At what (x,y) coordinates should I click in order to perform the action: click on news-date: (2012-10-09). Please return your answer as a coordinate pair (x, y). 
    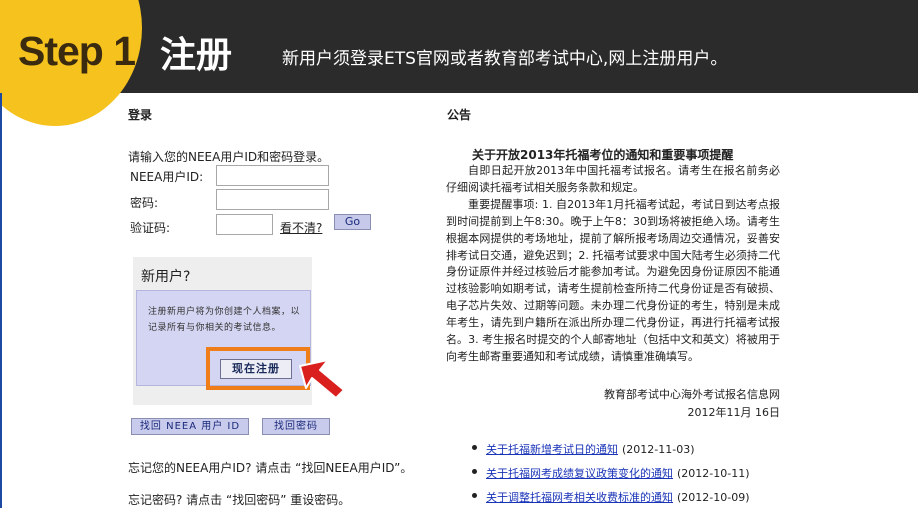
    Looking at the image, I should click on (713, 497).